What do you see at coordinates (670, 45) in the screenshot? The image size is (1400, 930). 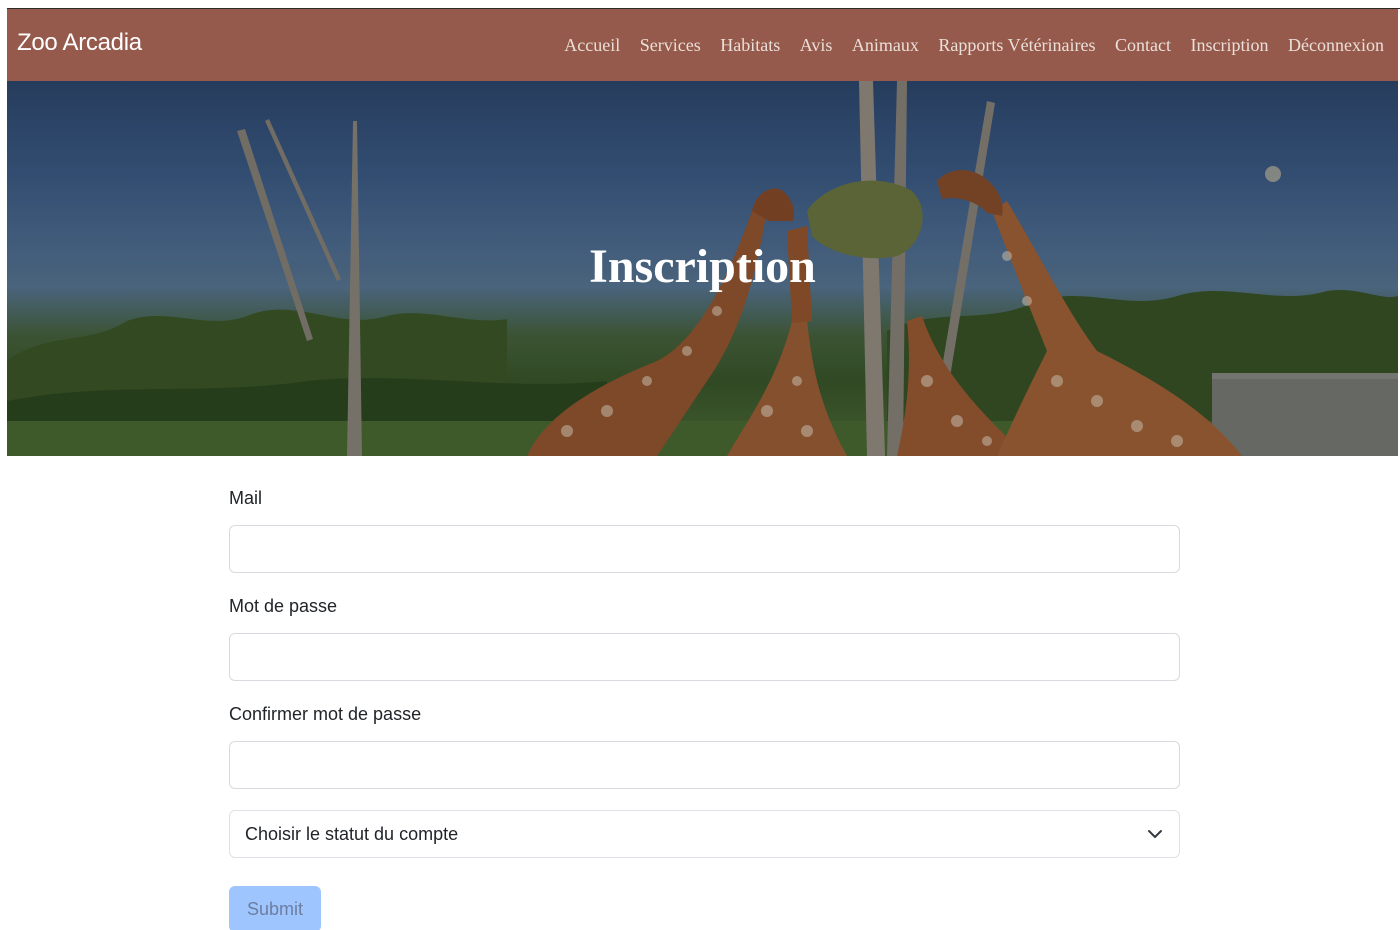 I see `nav-link-services: Services` at bounding box center [670, 45].